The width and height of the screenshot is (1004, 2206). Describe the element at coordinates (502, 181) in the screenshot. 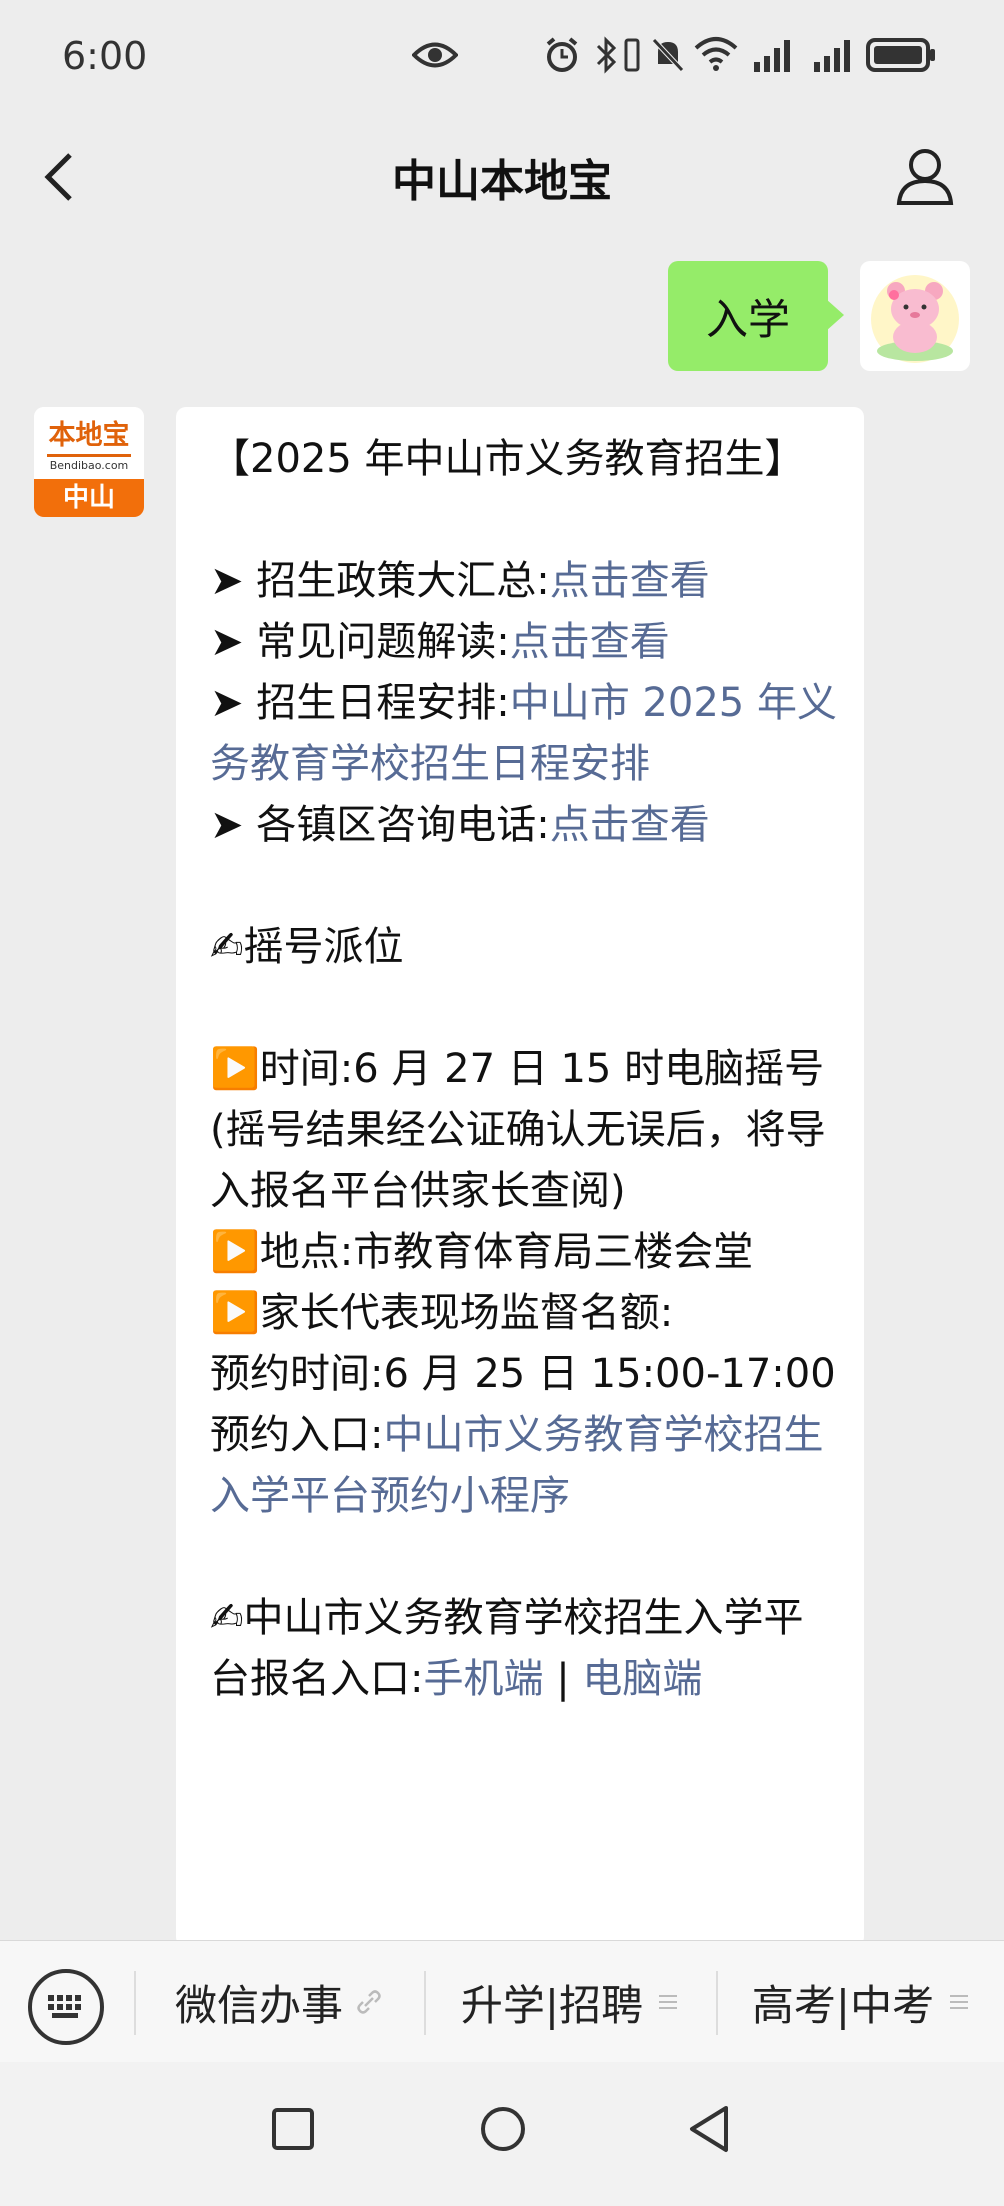

I see `chat-title: 中山本地宝` at that location.